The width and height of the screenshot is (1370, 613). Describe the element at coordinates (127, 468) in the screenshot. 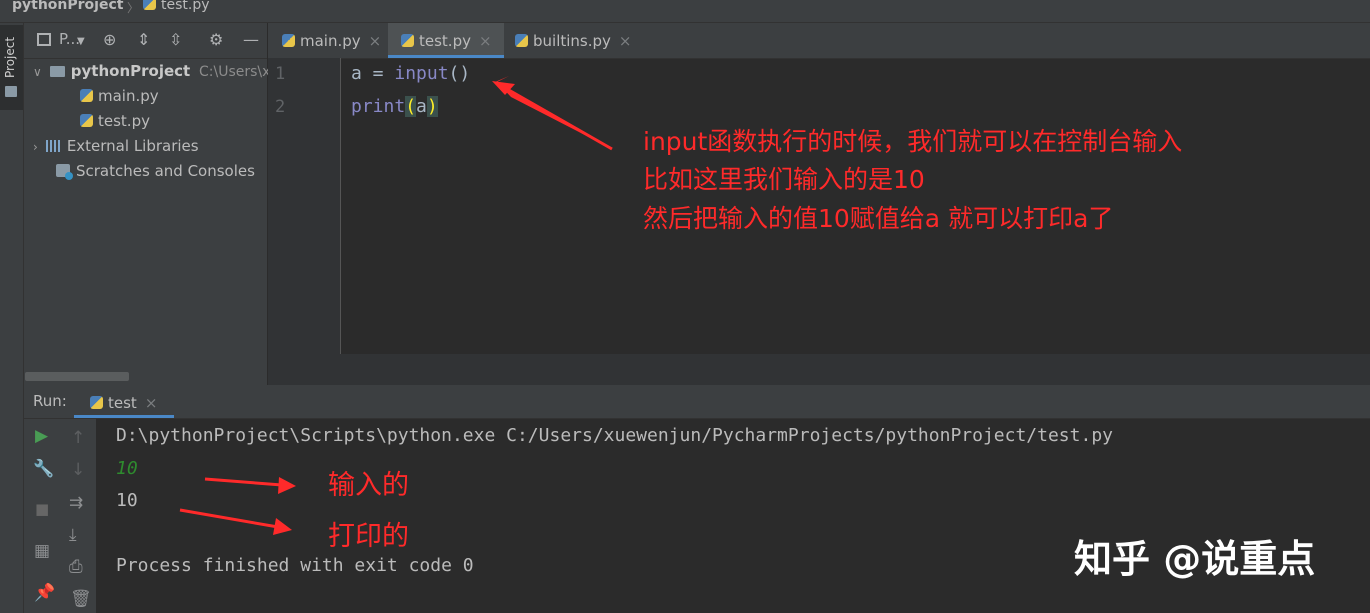

I see `console-input-echo: 10` at that location.